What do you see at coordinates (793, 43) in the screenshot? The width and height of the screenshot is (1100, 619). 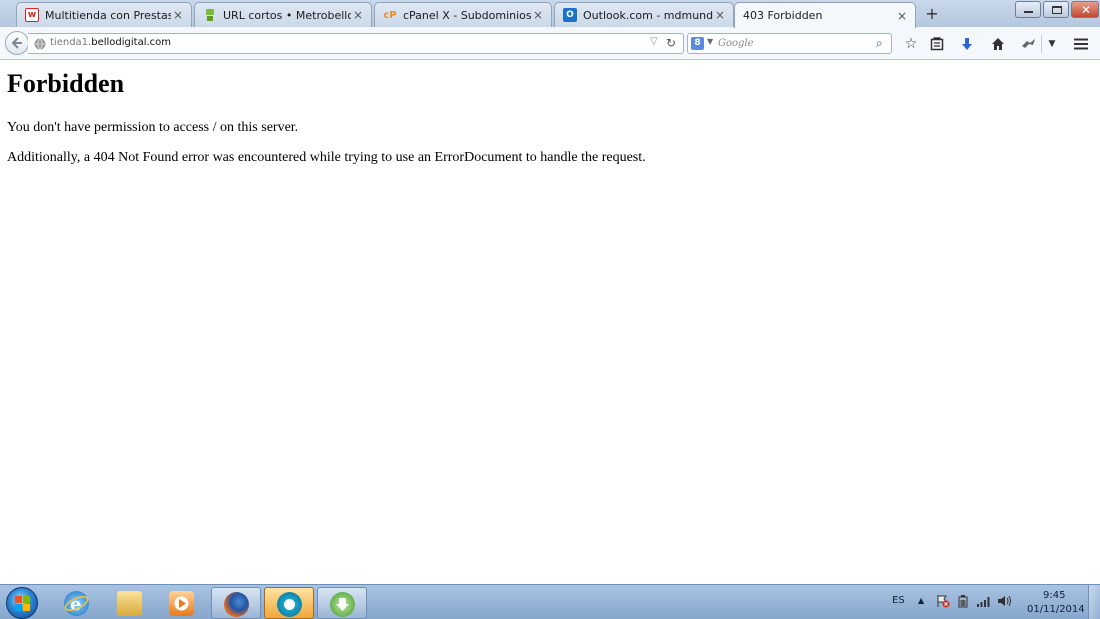 I see `search-input` at bounding box center [793, 43].